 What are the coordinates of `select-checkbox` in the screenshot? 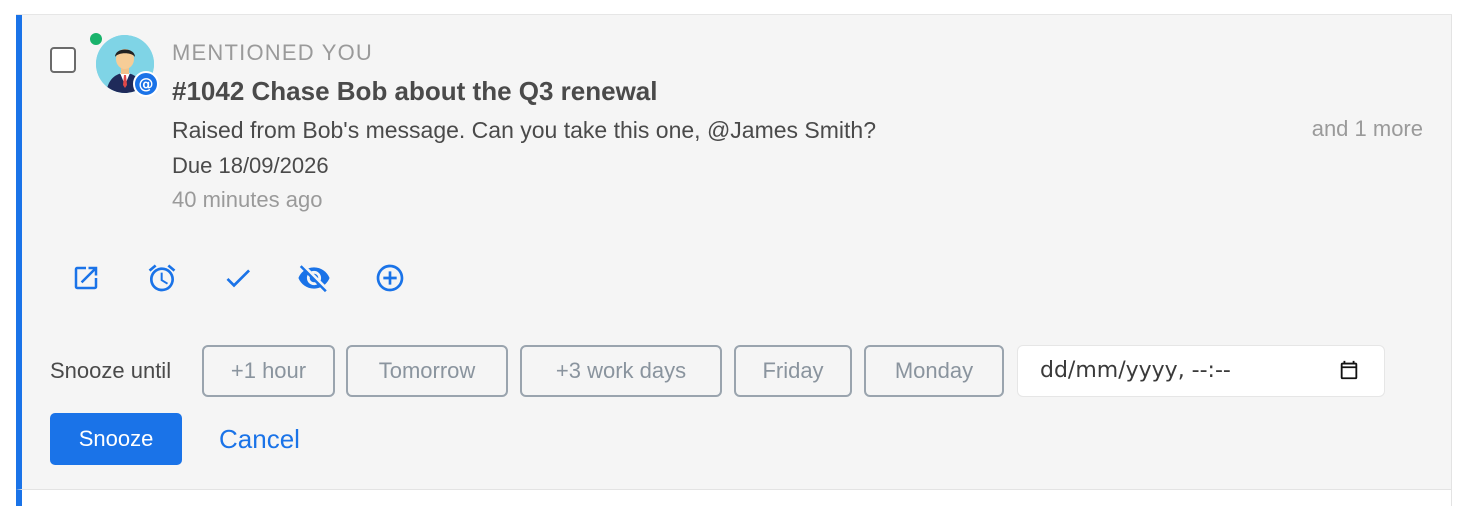 It's located at (63, 60).